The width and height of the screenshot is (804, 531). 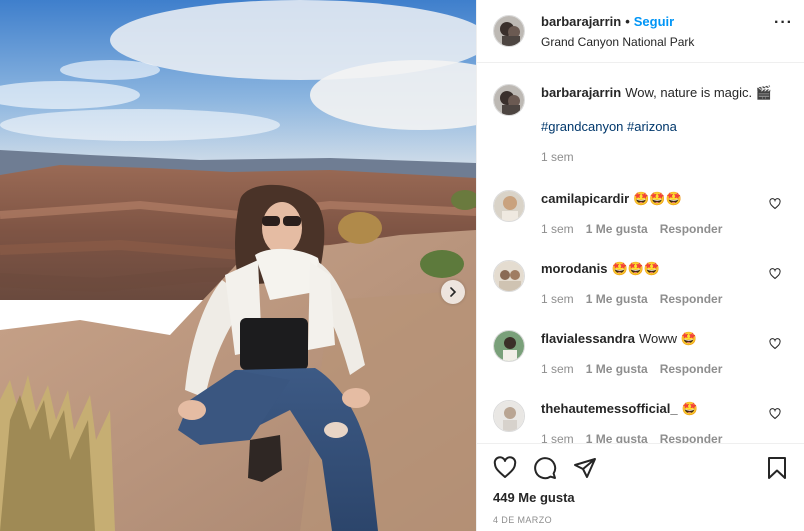 What do you see at coordinates (585, 468) in the screenshot?
I see `share-icon` at bounding box center [585, 468].